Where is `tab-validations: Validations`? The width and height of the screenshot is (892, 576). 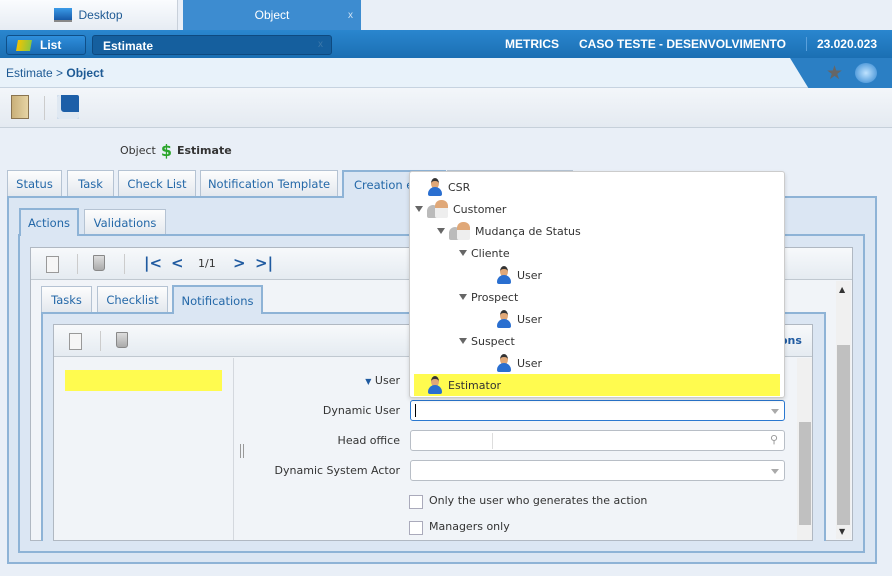
tab-validations: Validations is located at coordinates (125, 222).